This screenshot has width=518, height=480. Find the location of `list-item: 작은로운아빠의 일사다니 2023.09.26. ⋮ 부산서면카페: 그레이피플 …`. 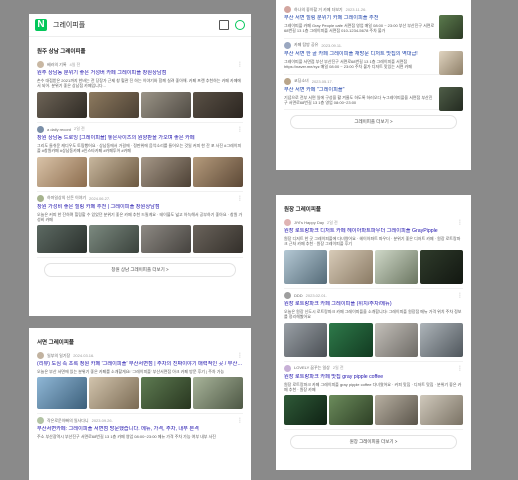

list-item: 작은로운아빠의 일사다니 2023.09.26. ⋮ 부산서면카페: 그레이피플 … is located at coordinates (140, 428).